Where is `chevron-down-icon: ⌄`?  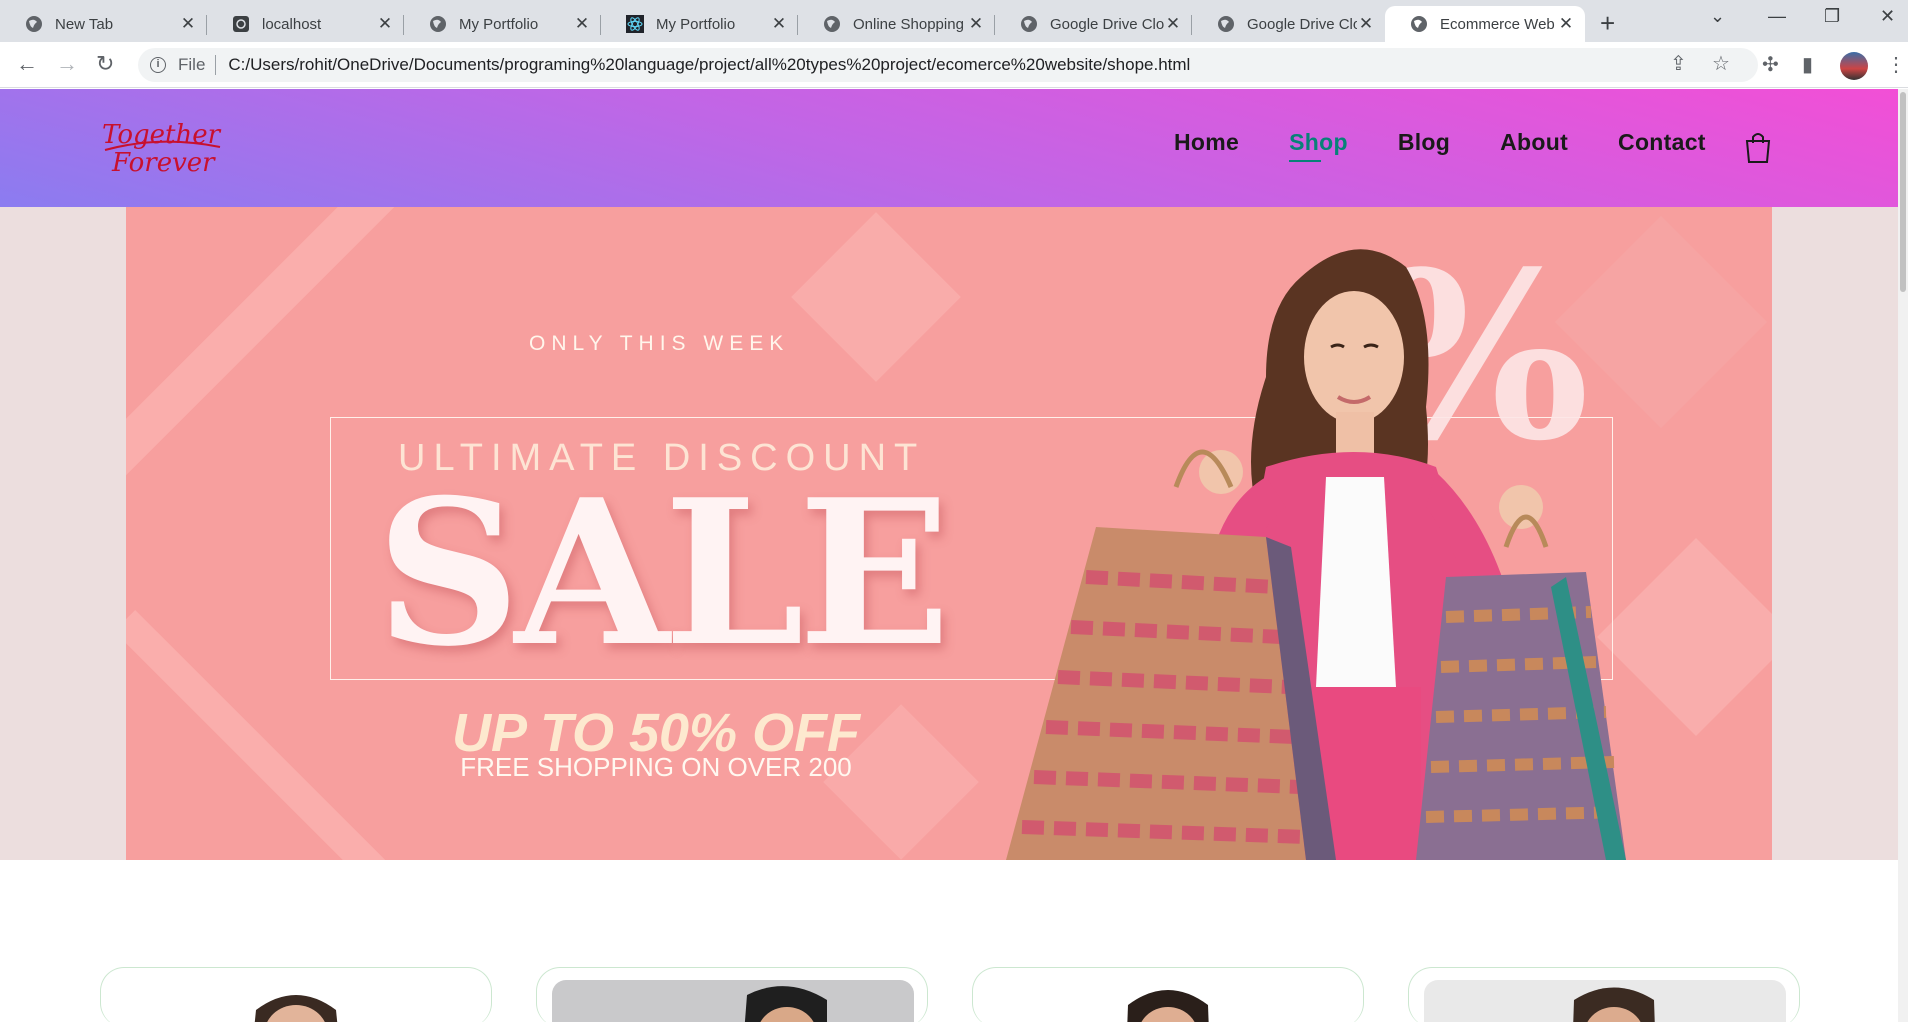
chevron-down-icon: ⌄ is located at coordinates (1717, 16).